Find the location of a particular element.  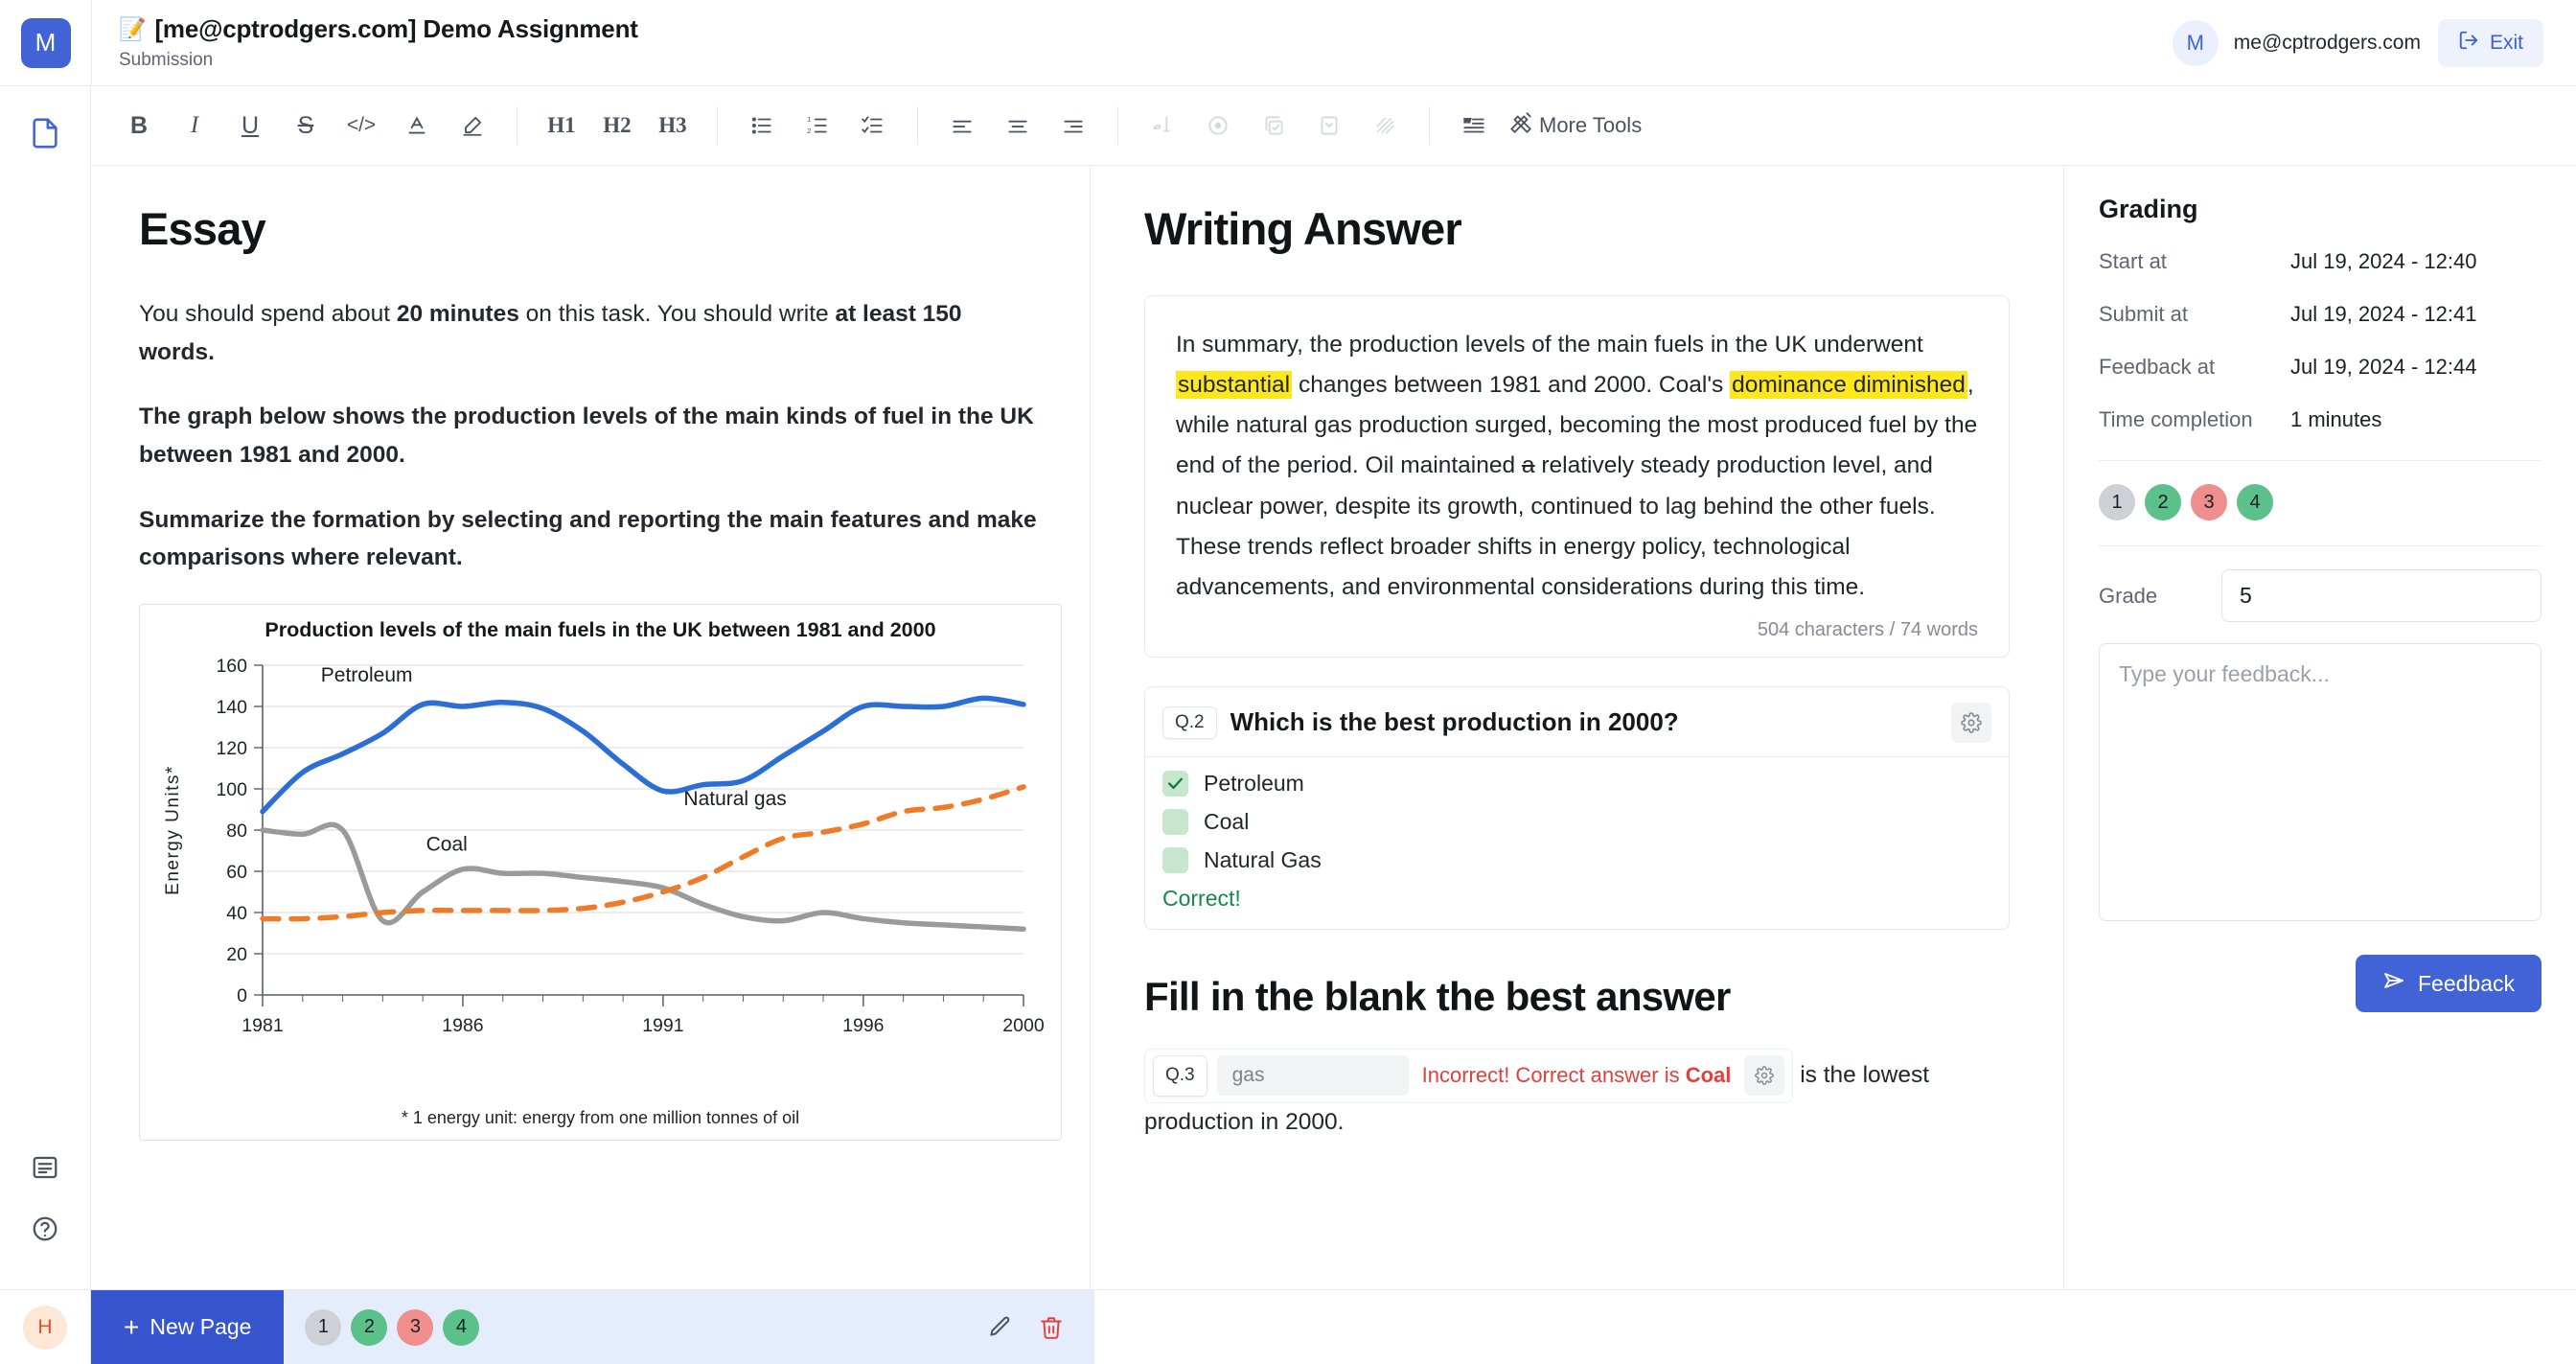

user-chip: M me@cptrodgers.com is located at coordinates (2296, 42).